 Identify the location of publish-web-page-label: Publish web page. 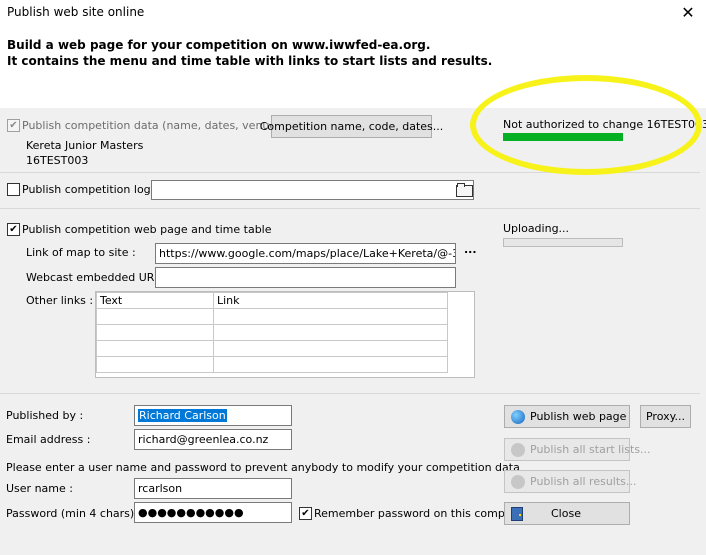
(578, 416).